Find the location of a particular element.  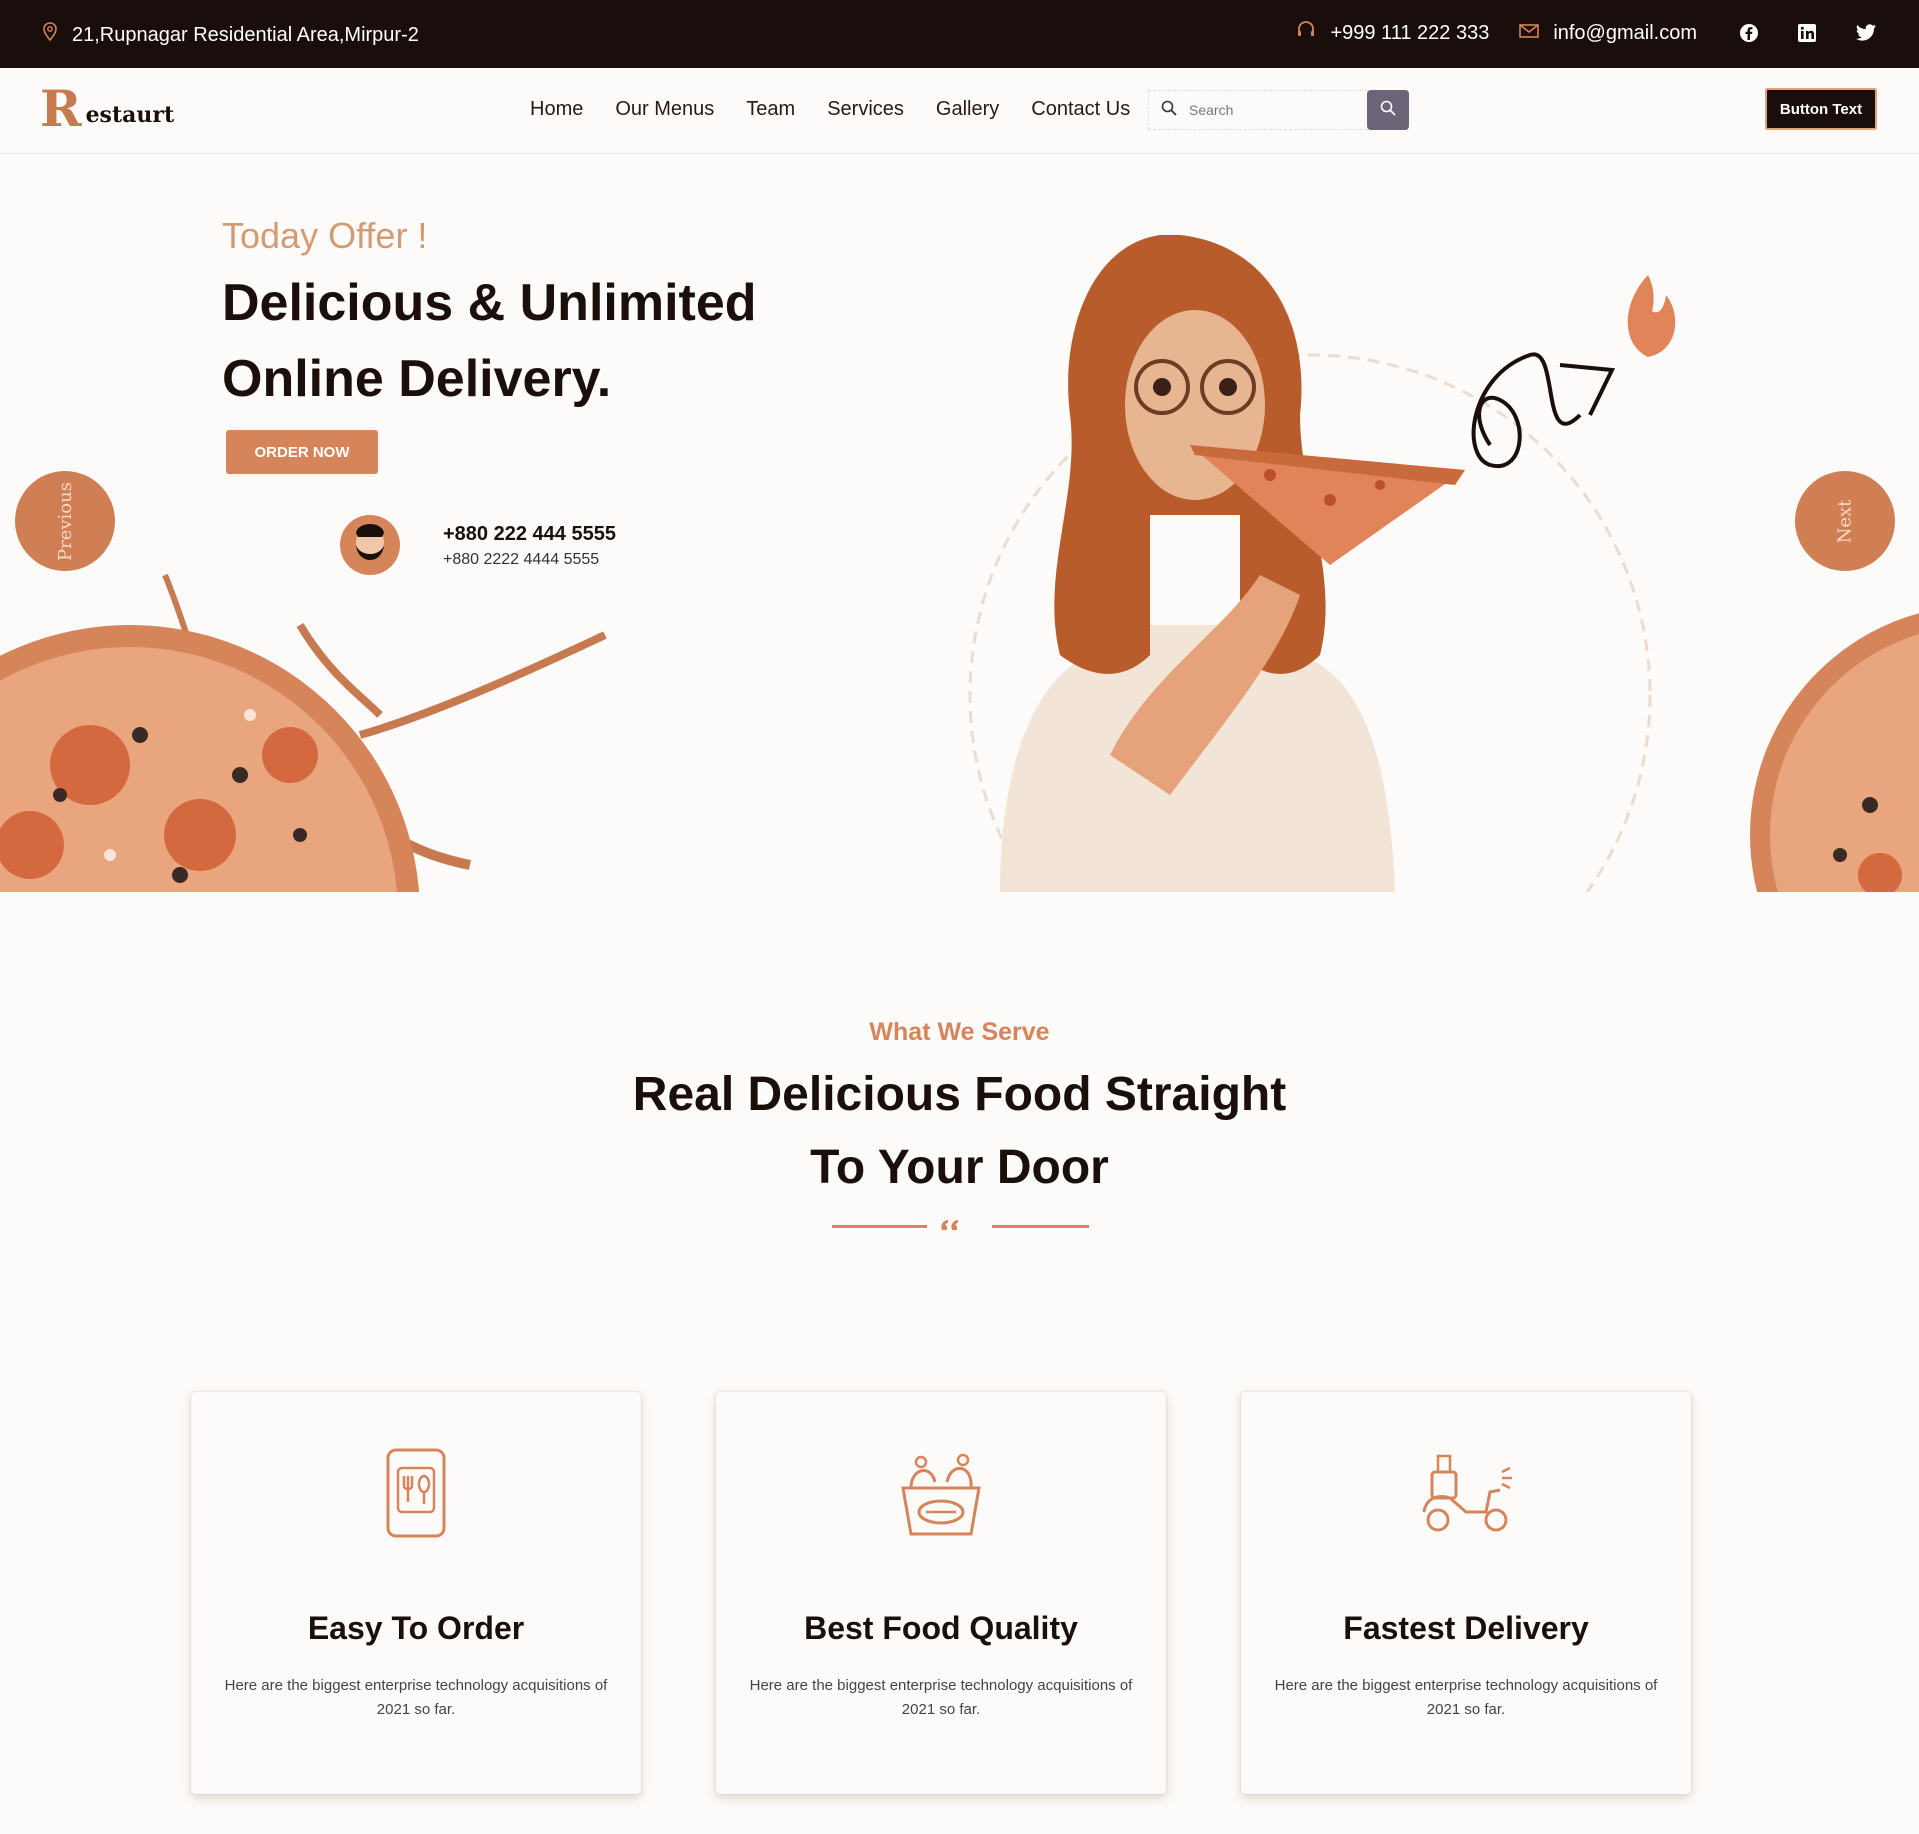

twitter-icon is located at coordinates (1866, 33).